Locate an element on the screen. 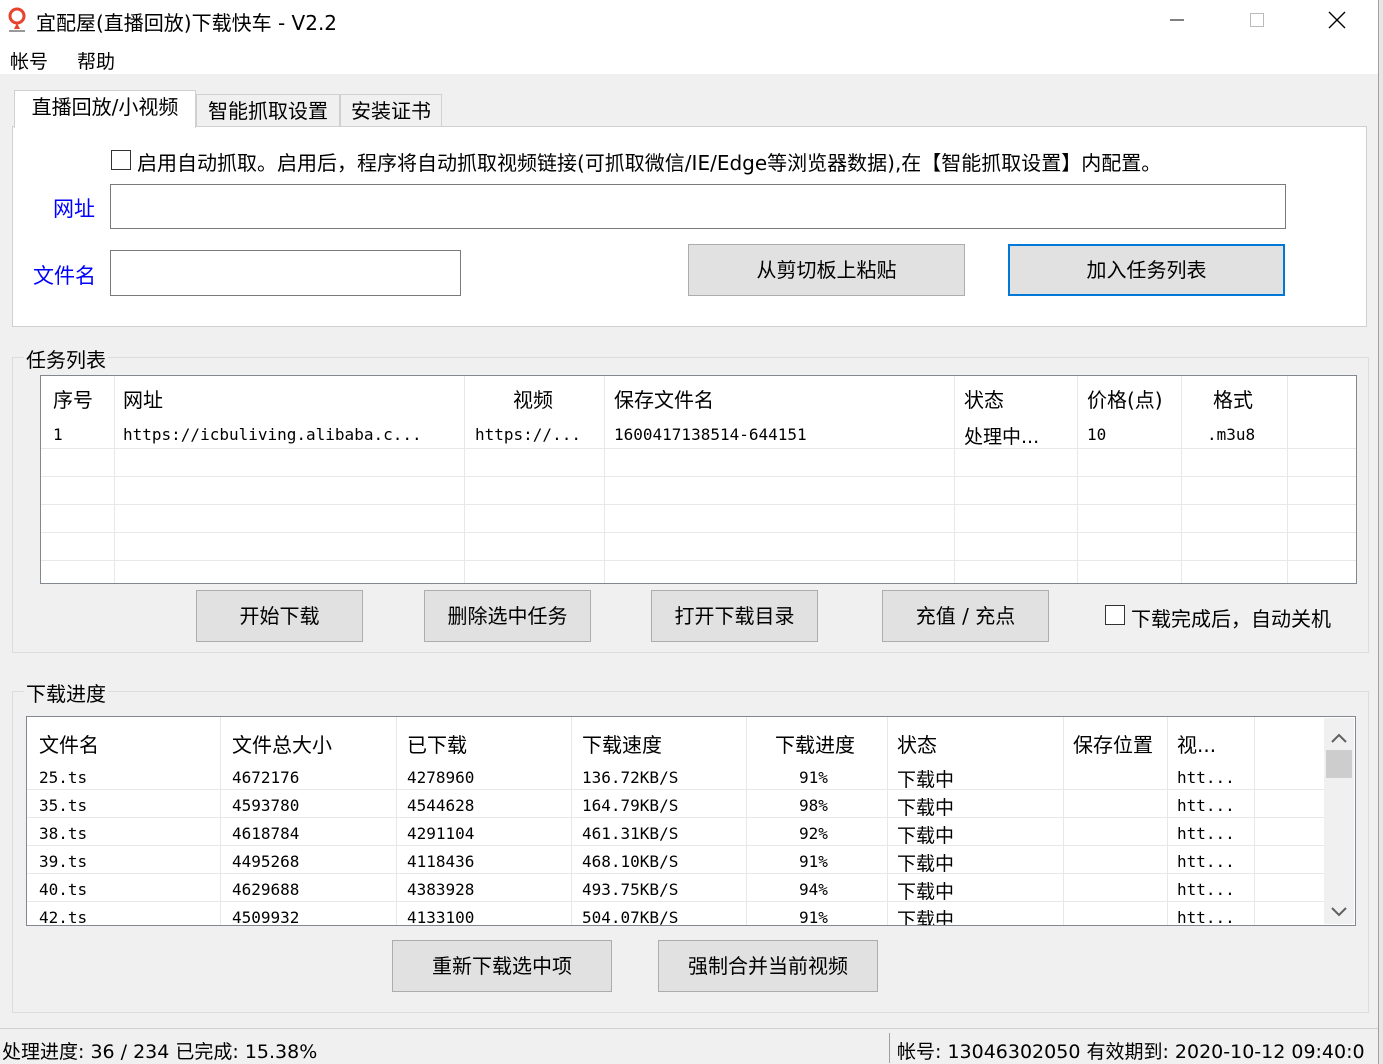 The height and width of the screenshot is (1064, 1383). prog-cell-downloaded: 4278960 is located at coordinates (441, 777).